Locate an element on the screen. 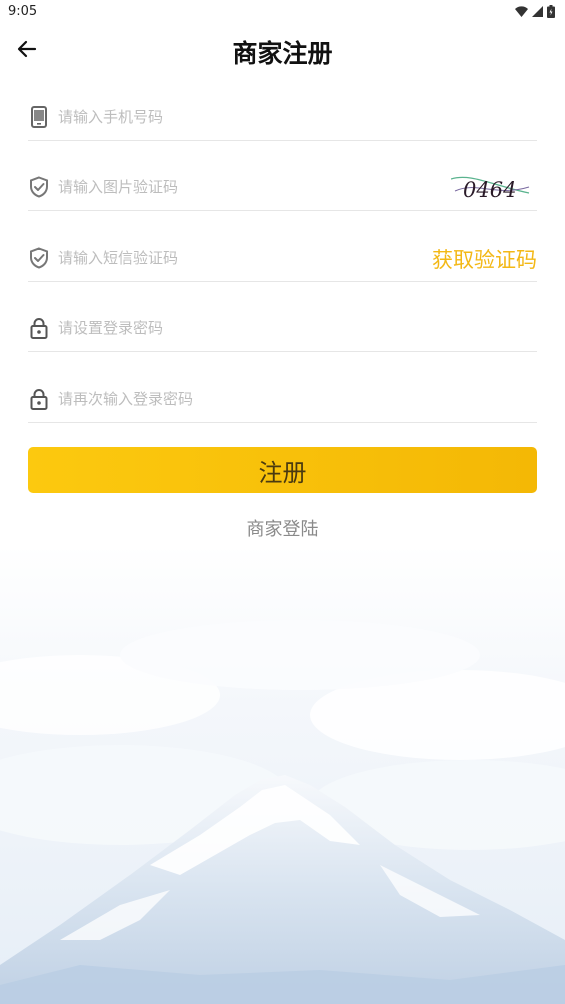  phone-field is located at coordinates (282, 117).